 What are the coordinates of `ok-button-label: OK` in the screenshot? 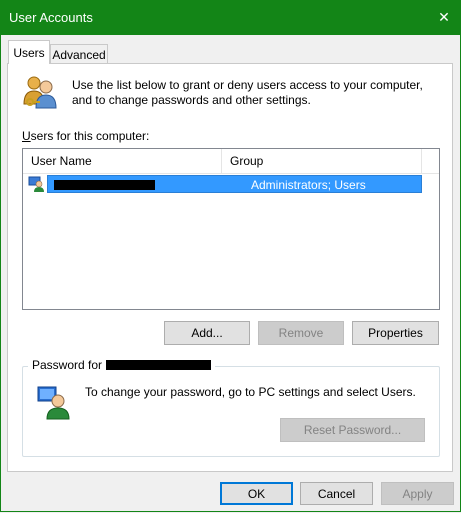 It's located at (256, 493).